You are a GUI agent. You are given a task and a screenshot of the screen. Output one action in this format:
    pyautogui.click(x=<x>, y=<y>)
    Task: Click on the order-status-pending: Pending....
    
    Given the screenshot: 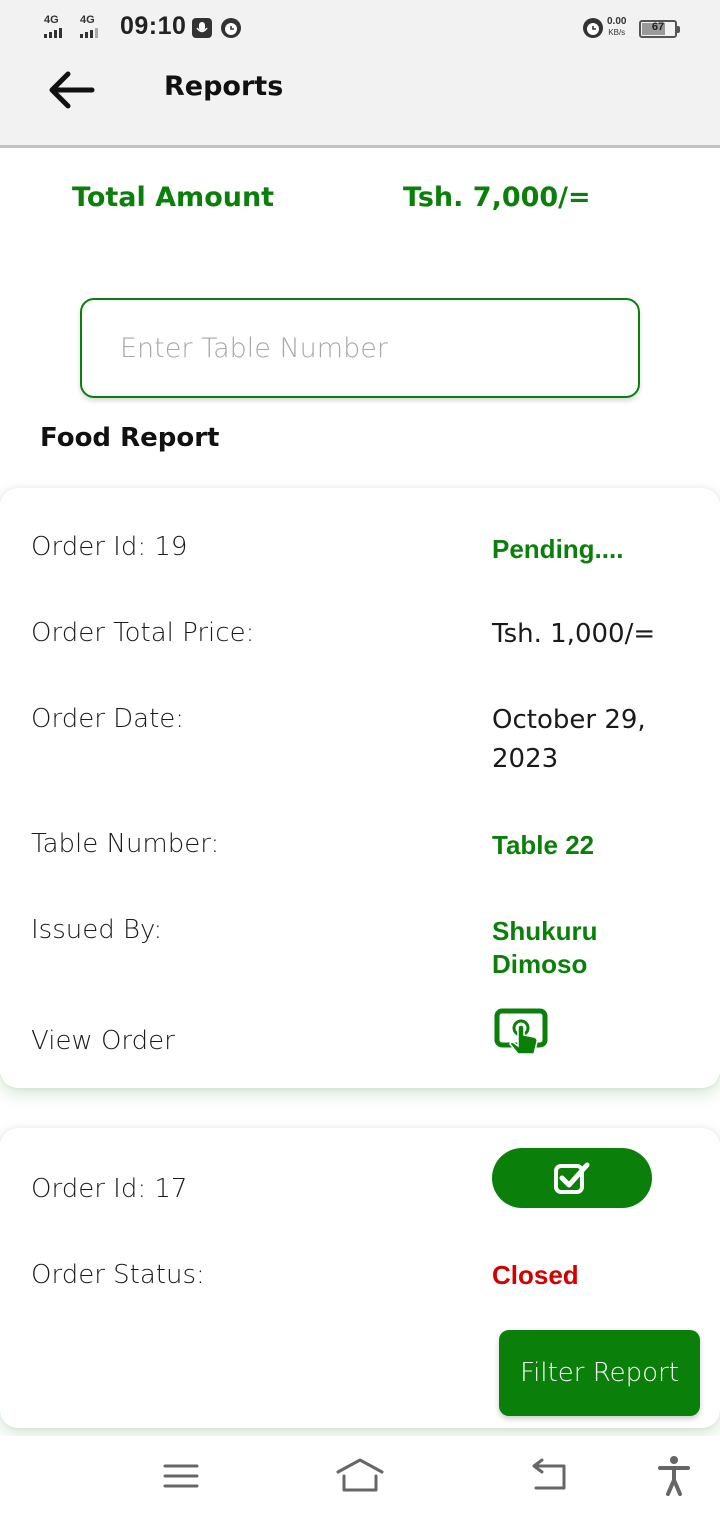 What is the action you would take?
    pyautogui.click(x=558, y=549)
    